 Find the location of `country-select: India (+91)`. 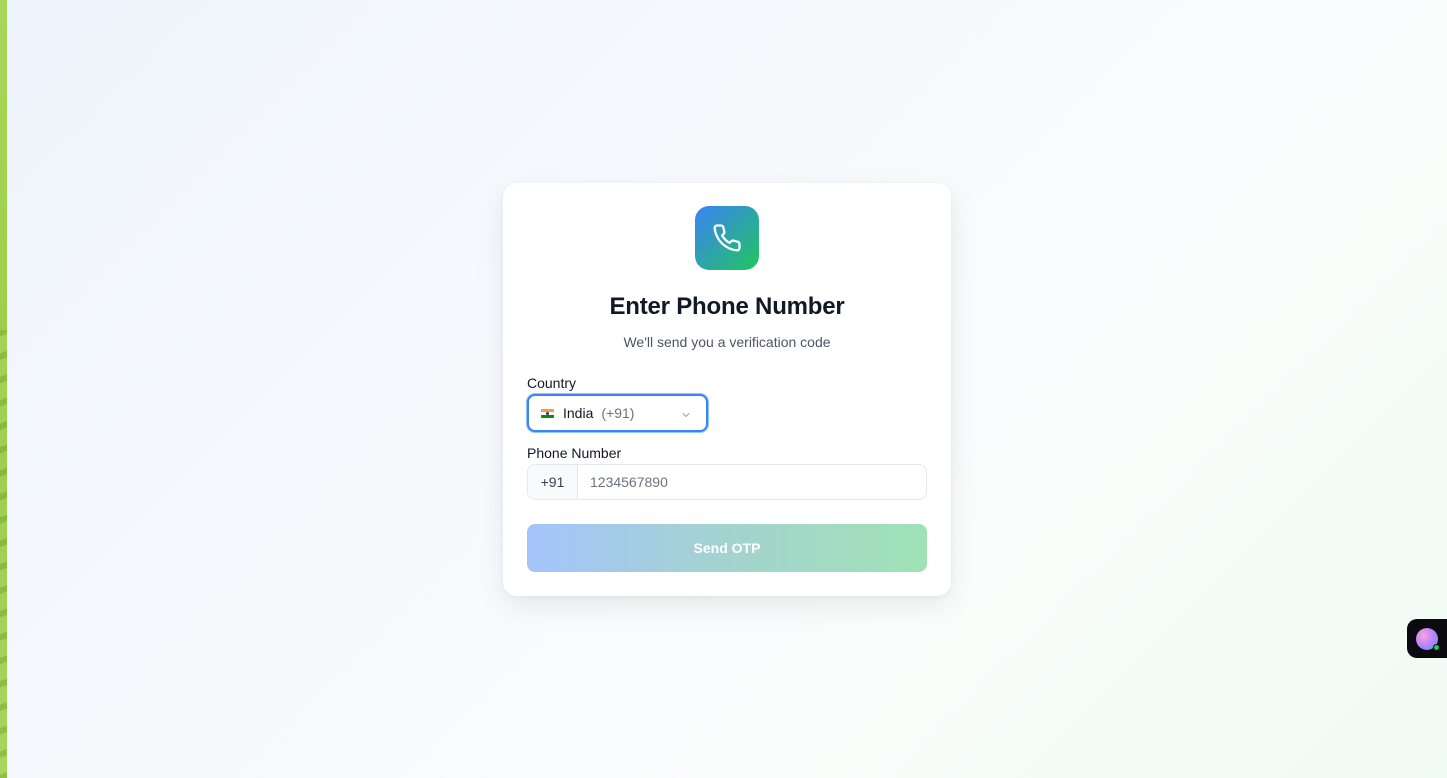

country-select: India (+91) is located at coordinates (617, 413).